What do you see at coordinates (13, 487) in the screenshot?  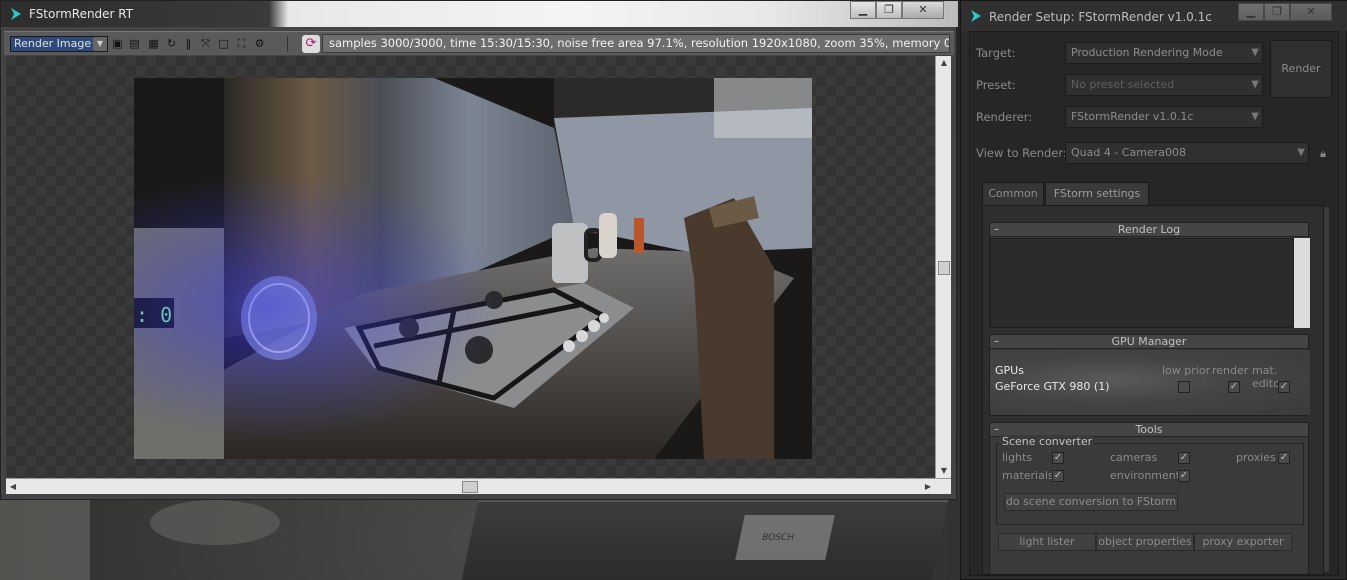 I see `scroll-left-icon: ◀` at bounding box center [13, 487].